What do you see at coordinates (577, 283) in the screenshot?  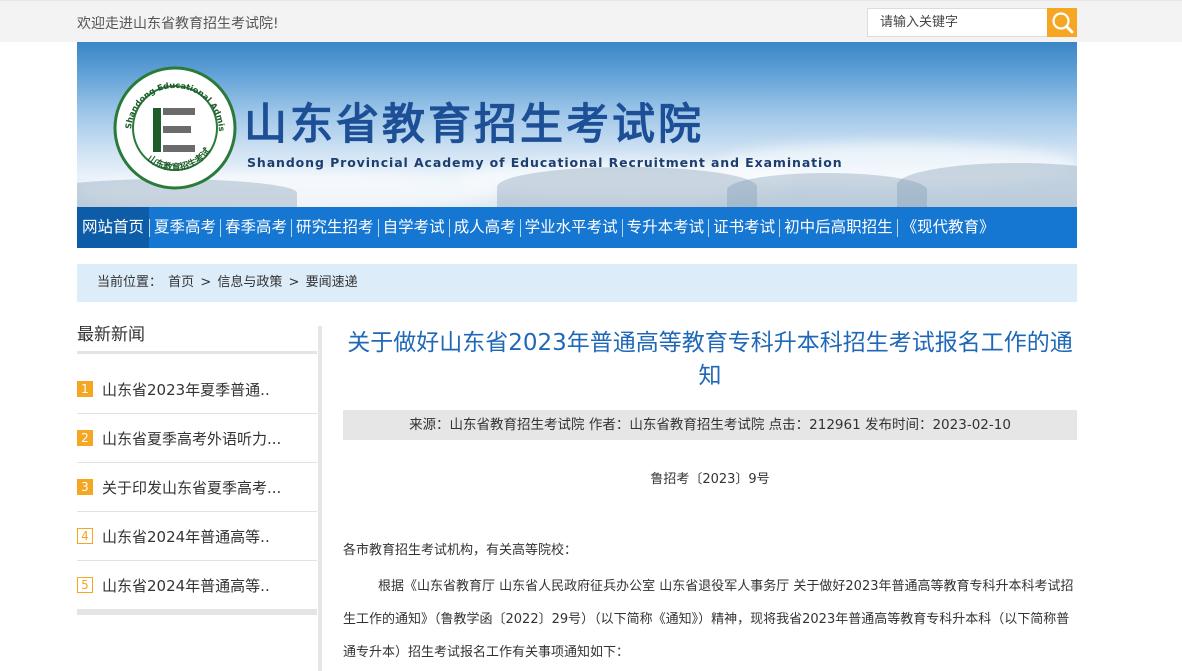 I see `breadcrumb: 当前位置： 首页 > 信息与政策 > 要闻速递` at bounding box center [577, 283].